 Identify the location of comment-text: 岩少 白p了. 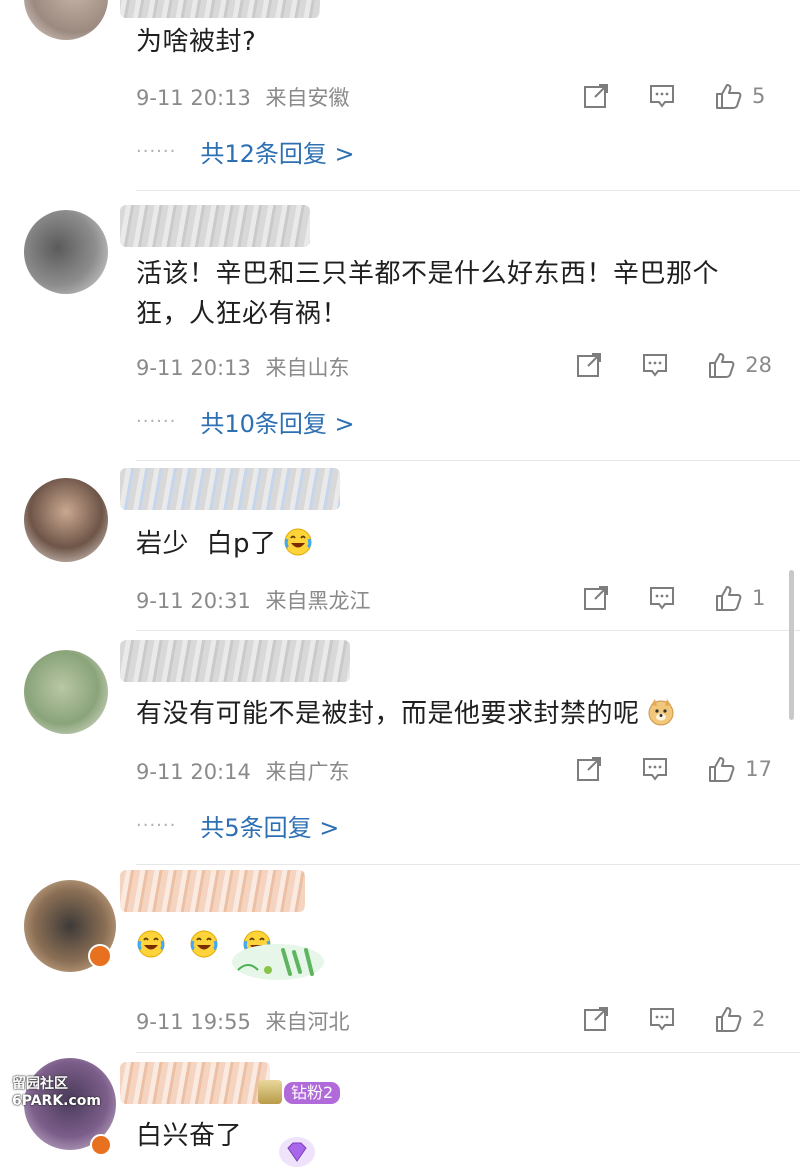
(453, 544).